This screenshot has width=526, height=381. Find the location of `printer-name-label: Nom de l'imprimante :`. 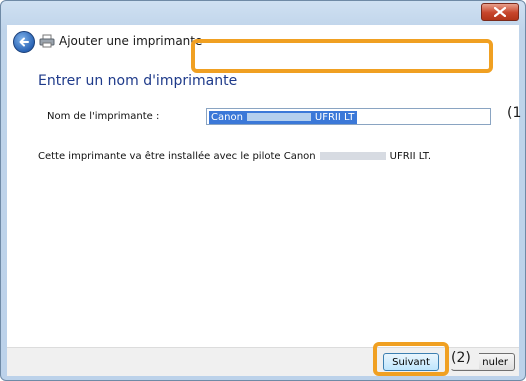

printer-name-label: Nom de l'imprimante : is located at coordinates (103, 116).